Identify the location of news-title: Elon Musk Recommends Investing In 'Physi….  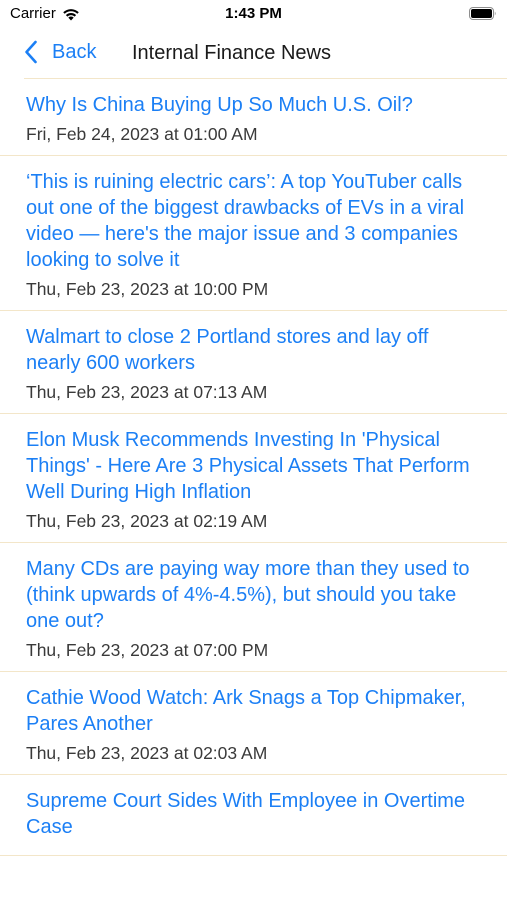
(261, 466).